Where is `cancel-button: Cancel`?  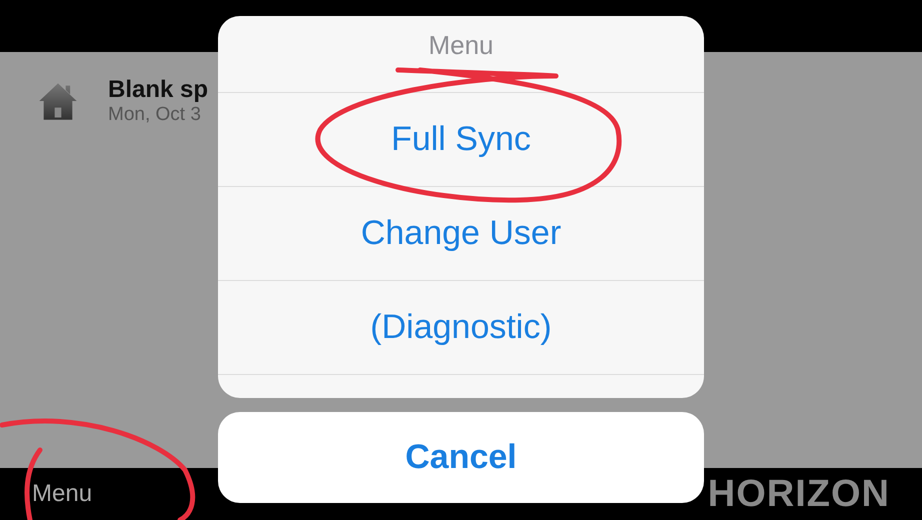 cancel-button: Cancel is located at coordinates (461, 457).